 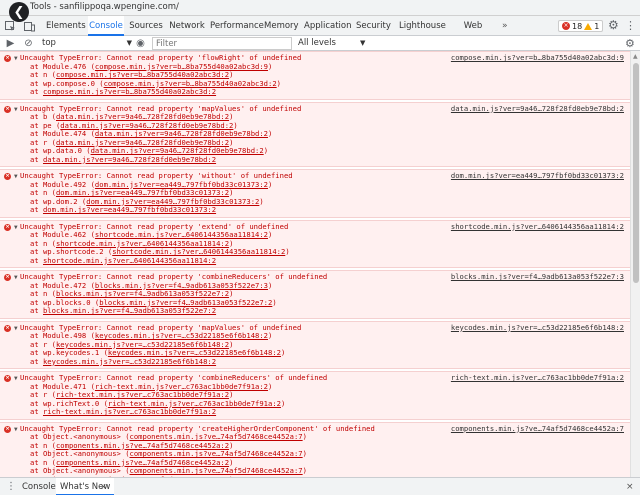 I want to click on error-count: 18, so click(x=577, y=26).